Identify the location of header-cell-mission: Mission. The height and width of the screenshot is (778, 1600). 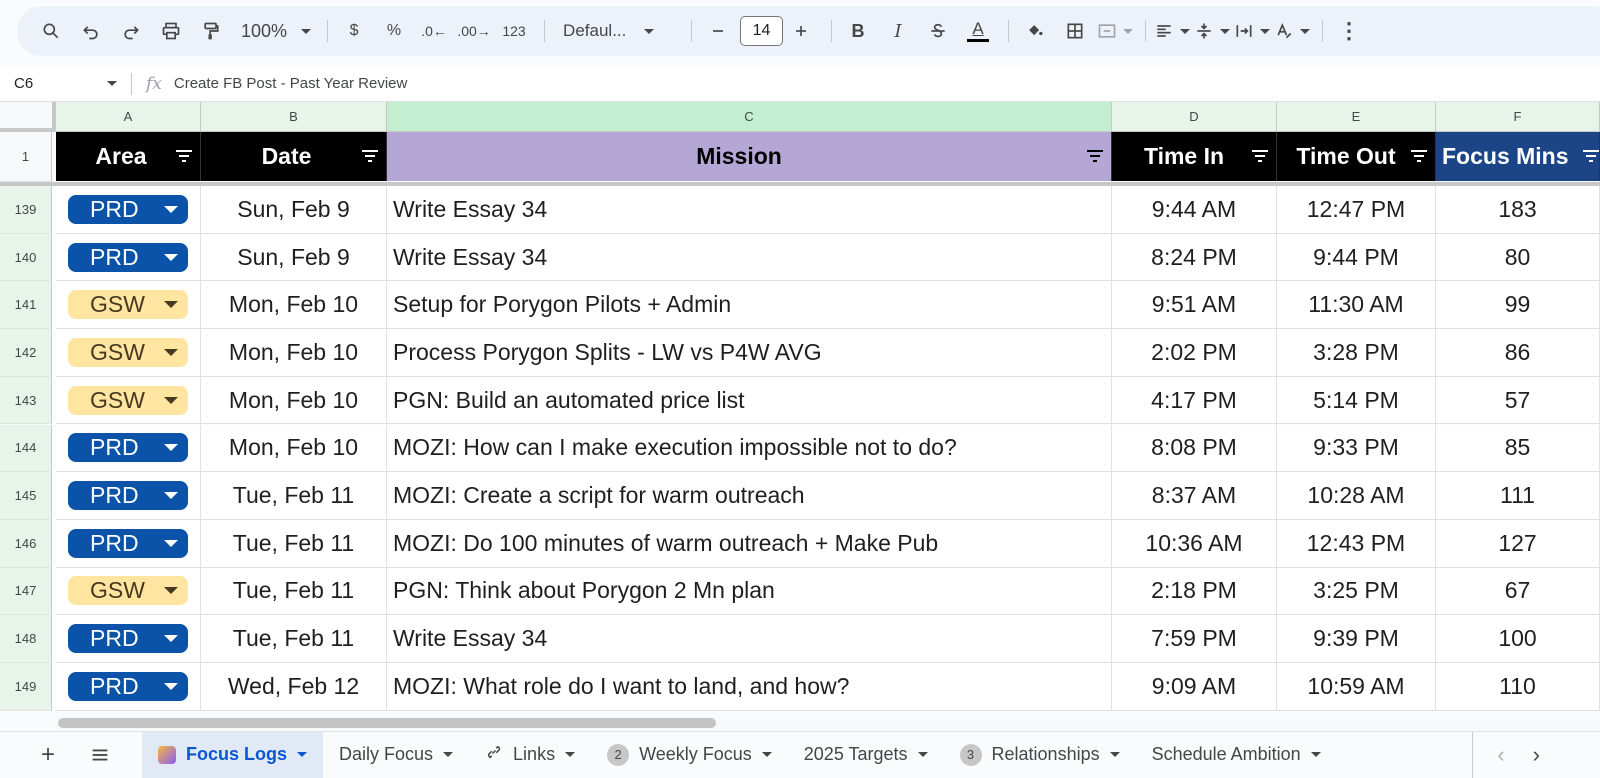
(749, 156).